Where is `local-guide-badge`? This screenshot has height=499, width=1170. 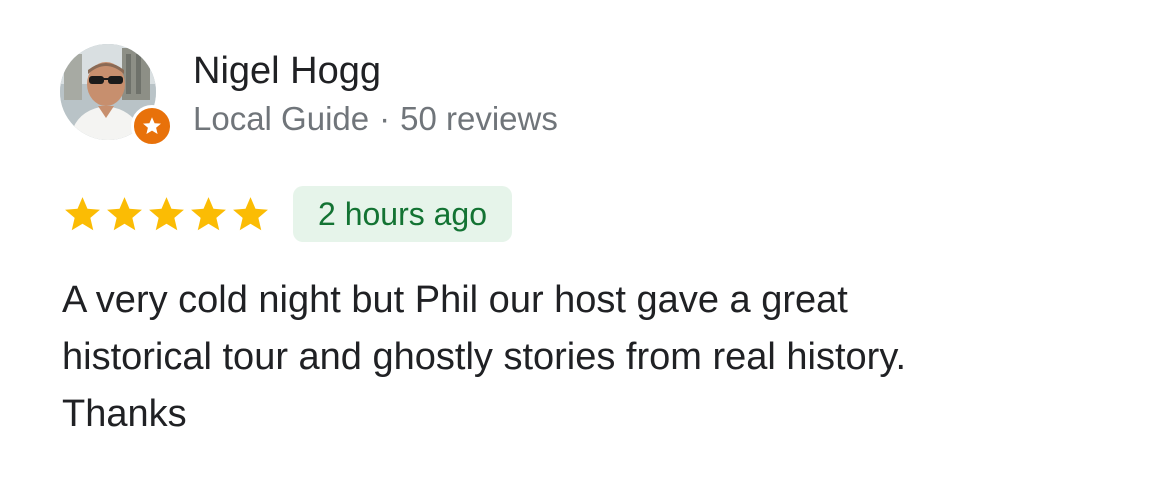 local-guide-badge is located at coordinates (152, 126).